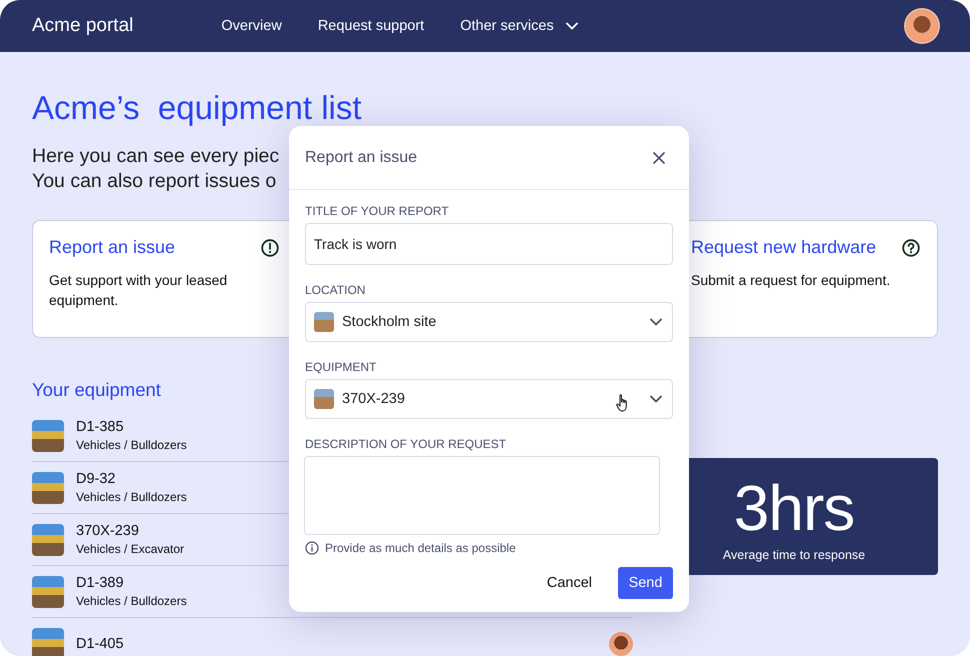 Image resolution: width=970 pixels, height=656 pixels. I want to click on cancel-button: Cancel, so click(569, 583).